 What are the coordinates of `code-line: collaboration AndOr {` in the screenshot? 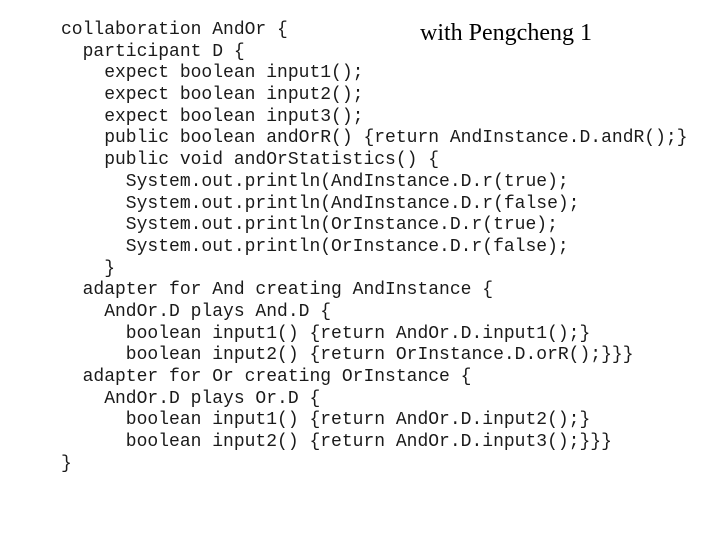 It's located at (174, 30).